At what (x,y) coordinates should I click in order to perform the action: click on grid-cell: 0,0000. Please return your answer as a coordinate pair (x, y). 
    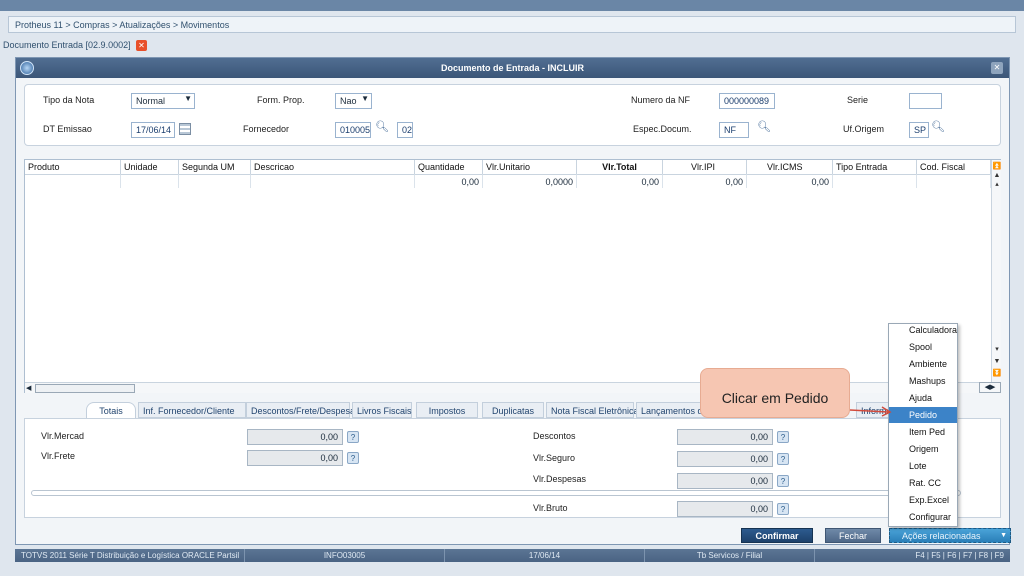
    Looking at the image, I should click on (530, 181).